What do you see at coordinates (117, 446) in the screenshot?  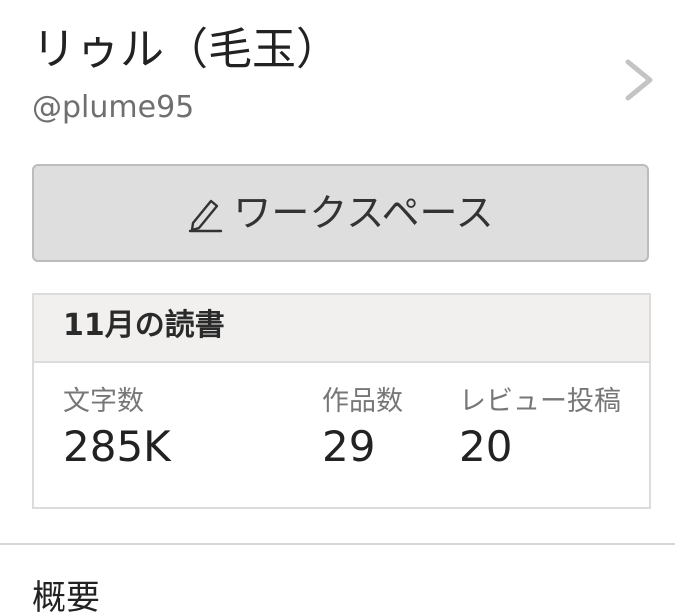 I see `stat-value: 285K` at bounding box center [117, 446].